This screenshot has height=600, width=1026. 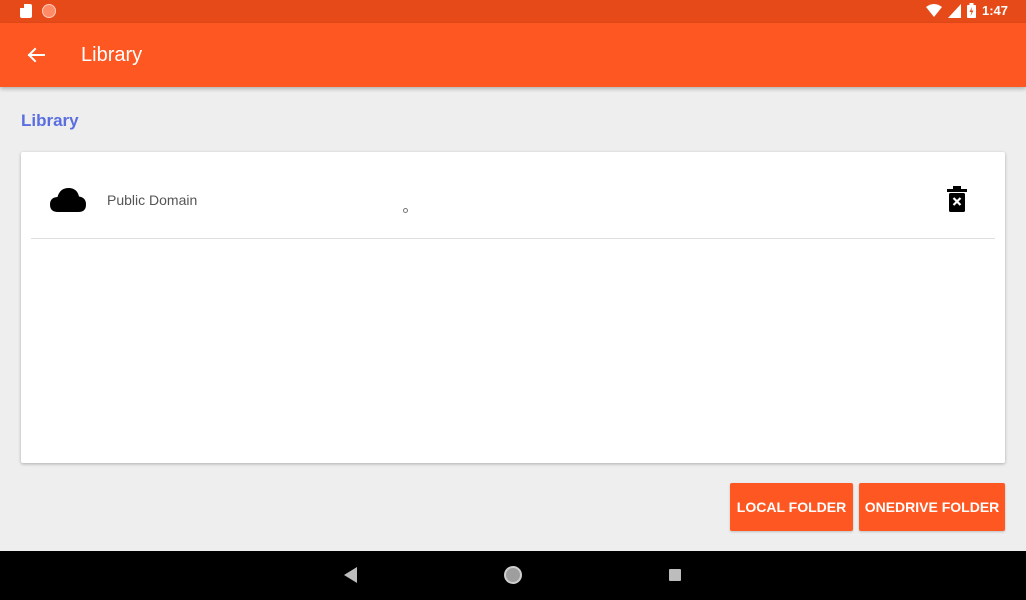 What do you see at coordinates (513, 55) in the screenshot?
I see `app-bar: Library` at bounding box center [513, 55].